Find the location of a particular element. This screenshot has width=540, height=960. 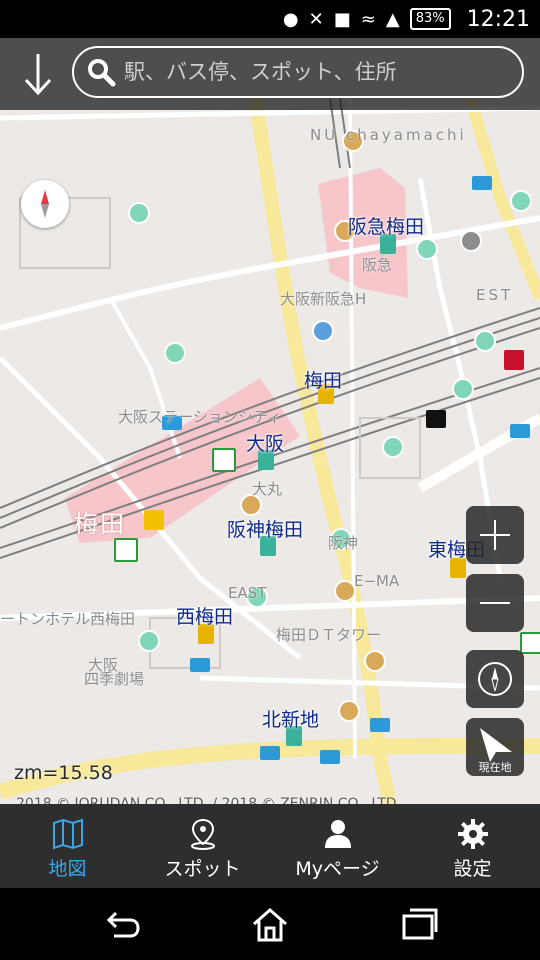

area-label: EST is located at coordinates (495, 295).